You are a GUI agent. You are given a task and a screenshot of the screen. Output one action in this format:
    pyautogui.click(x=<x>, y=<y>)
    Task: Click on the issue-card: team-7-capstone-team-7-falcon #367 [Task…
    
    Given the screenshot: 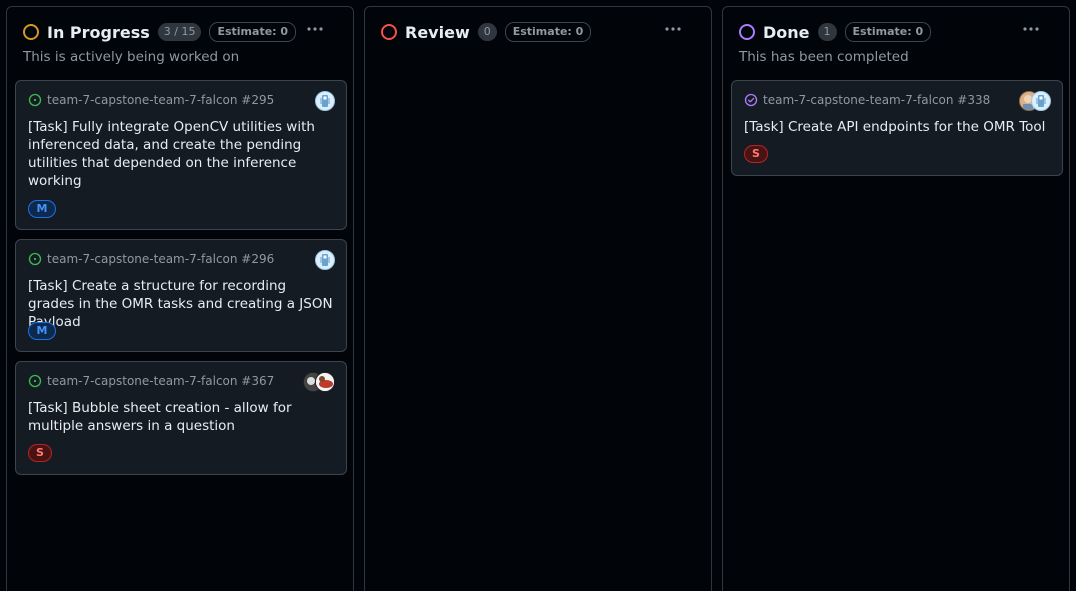 What is the action you would take?
    pyautogui.click(x=181, y=418)
    